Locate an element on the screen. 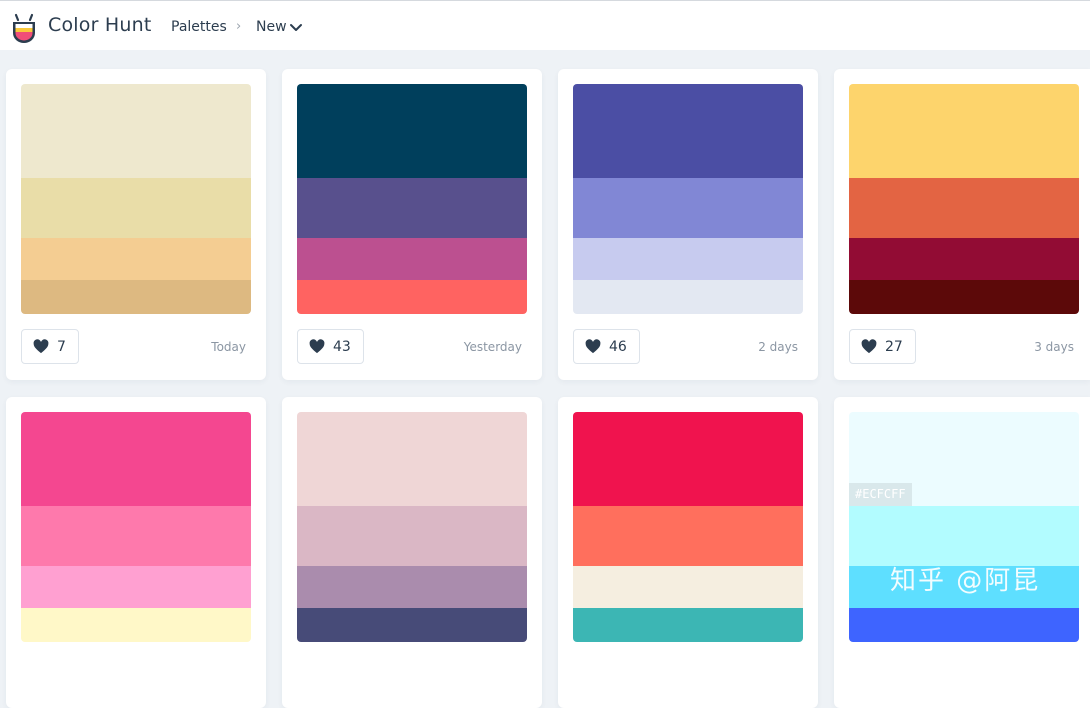 The height and width of the screenshot is (708, 1090). color-hunt-logo-icon is located at coordinates (24, 28).